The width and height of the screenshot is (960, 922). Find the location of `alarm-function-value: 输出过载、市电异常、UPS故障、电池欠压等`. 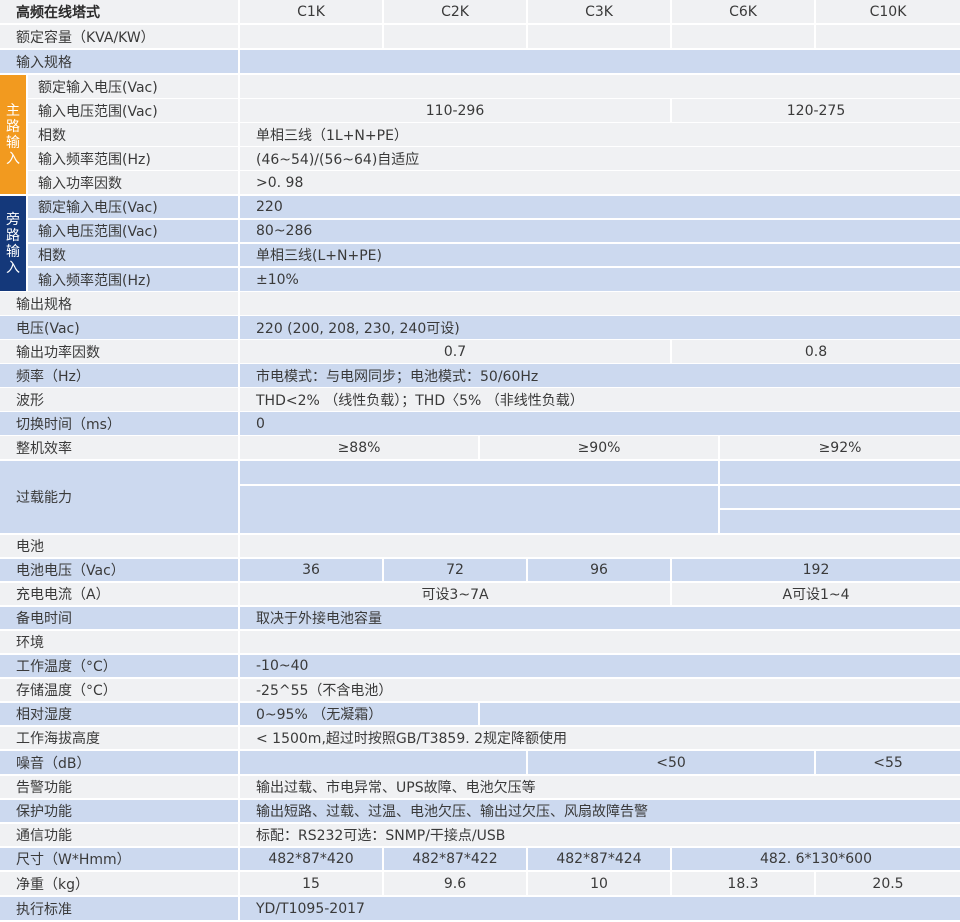

alarm-function-value: 输出过载、市电异常、UPS故障、电池欠压等 is located at coordinates (600, 787).